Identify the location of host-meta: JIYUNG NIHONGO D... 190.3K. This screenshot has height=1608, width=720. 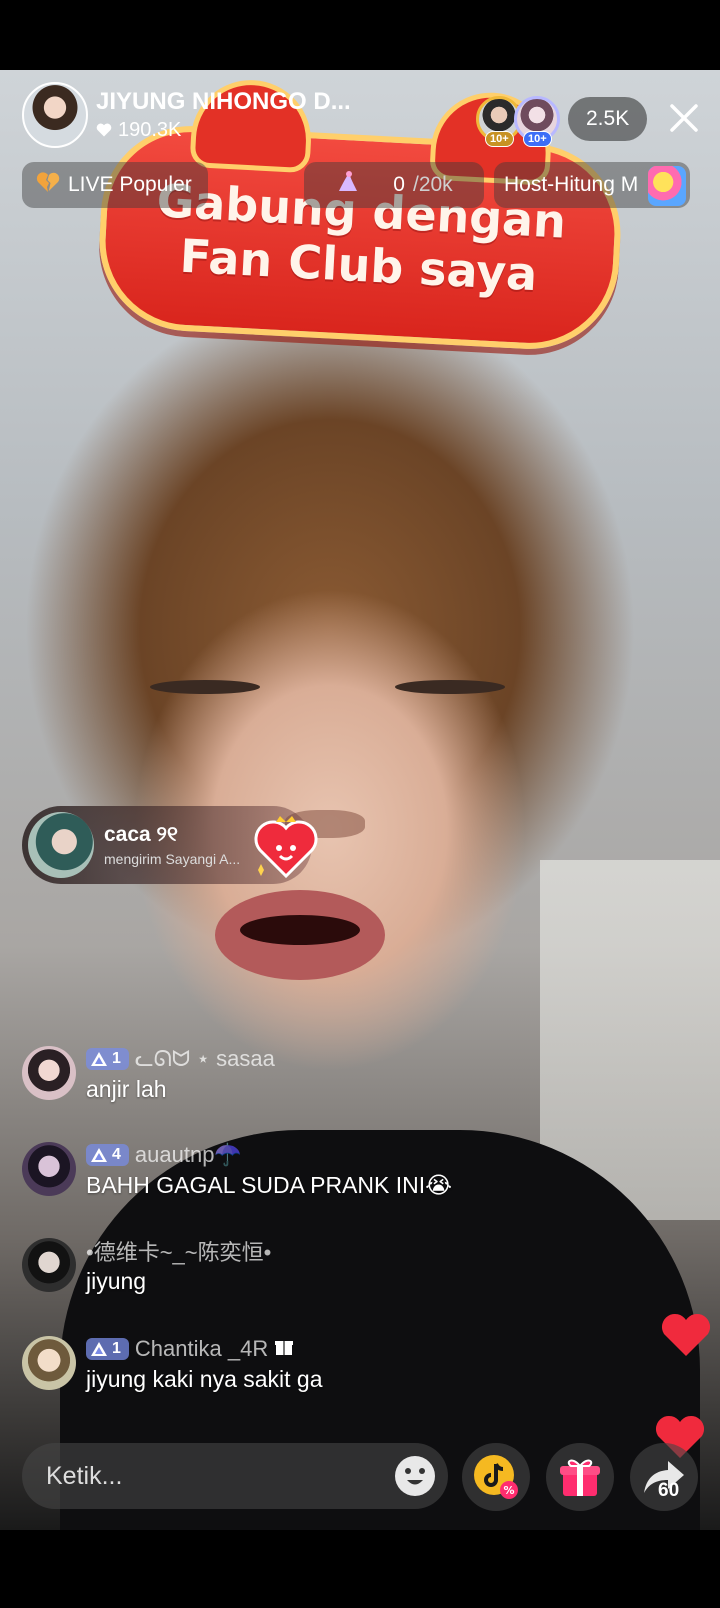
(223, 115).